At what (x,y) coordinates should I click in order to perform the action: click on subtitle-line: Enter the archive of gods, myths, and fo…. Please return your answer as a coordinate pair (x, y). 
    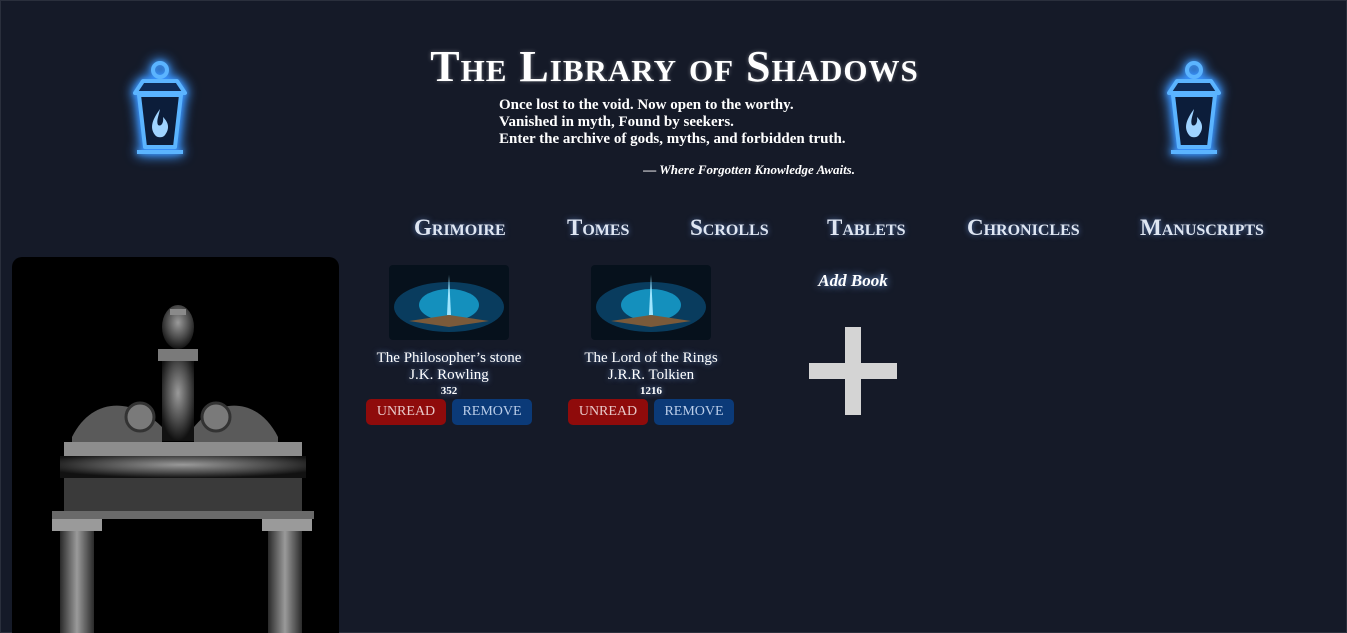
    Looking at the image, I should click on (672, 139).